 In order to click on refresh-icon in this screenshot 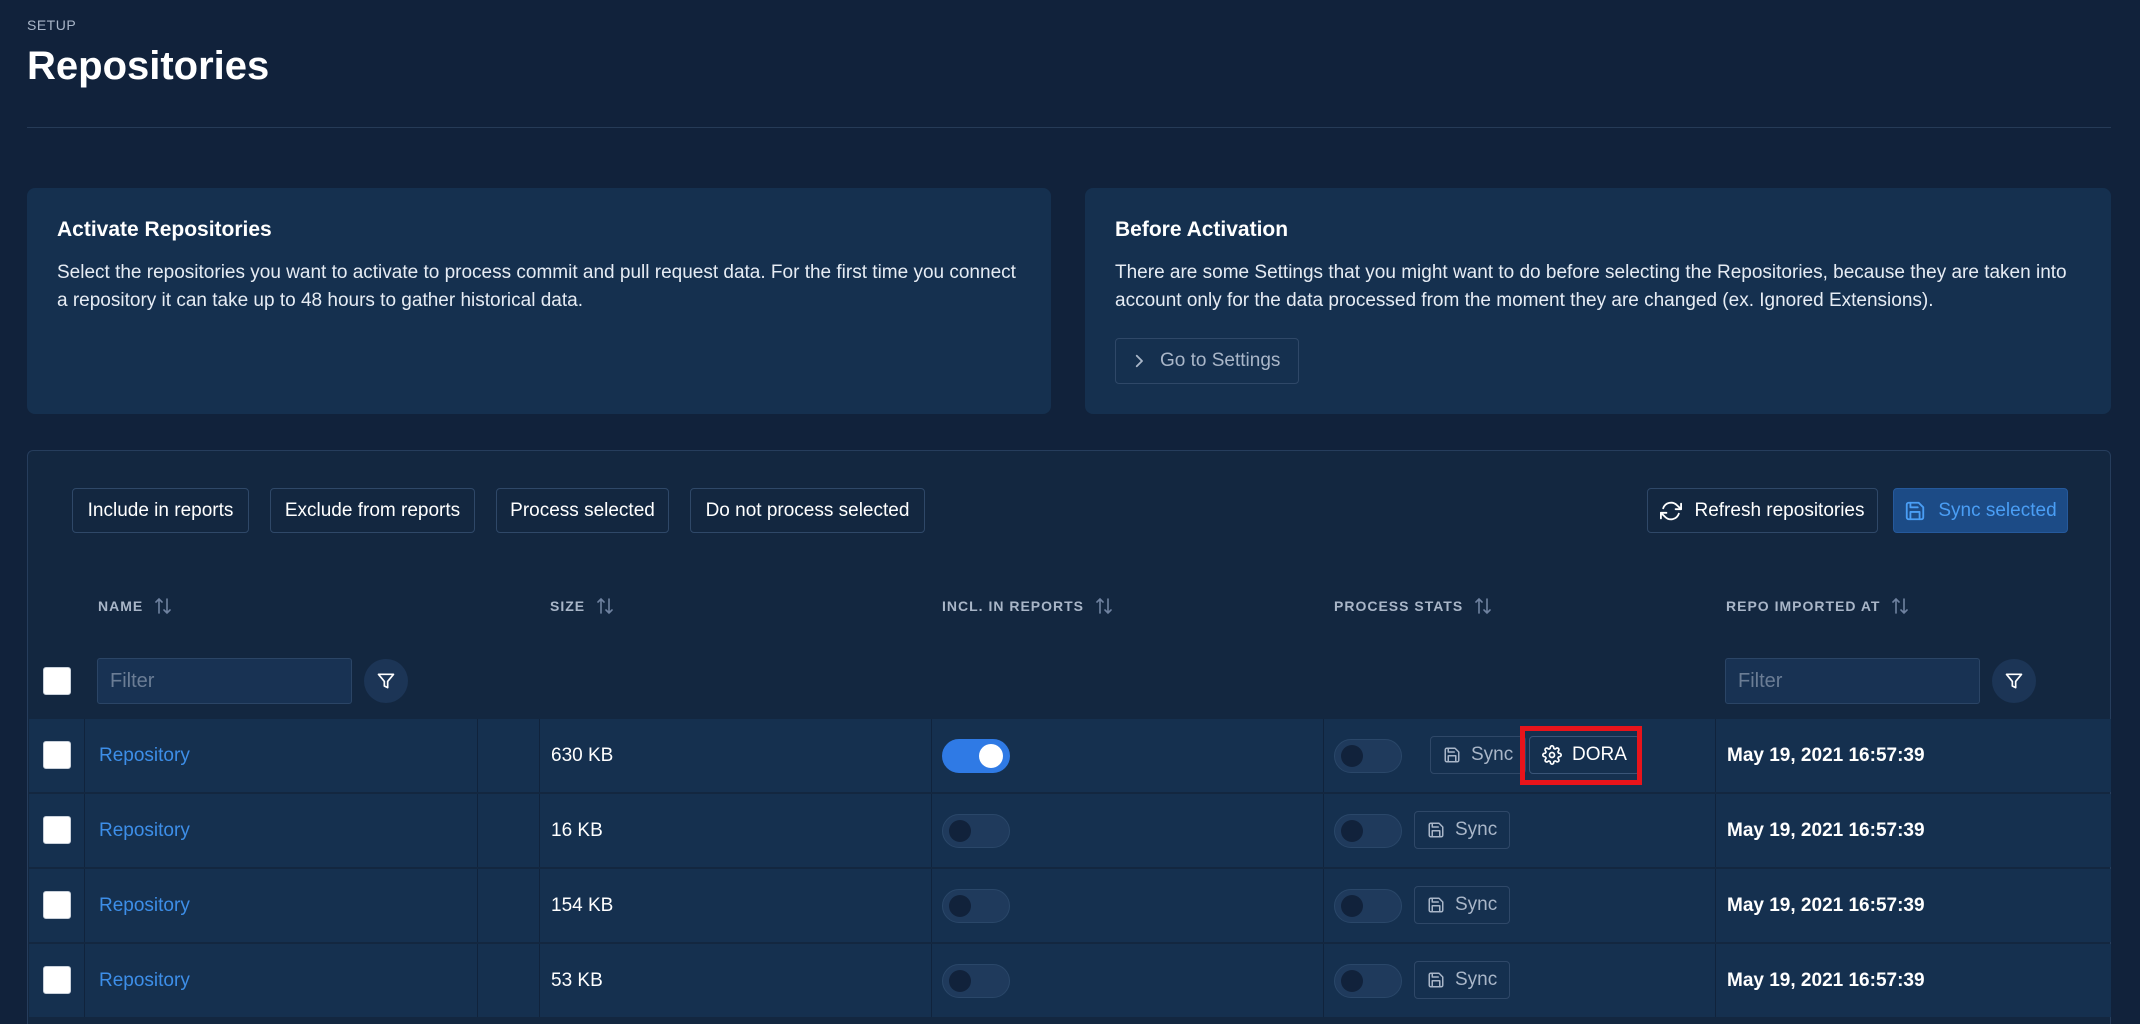, I will do `click(1671, 510)`.